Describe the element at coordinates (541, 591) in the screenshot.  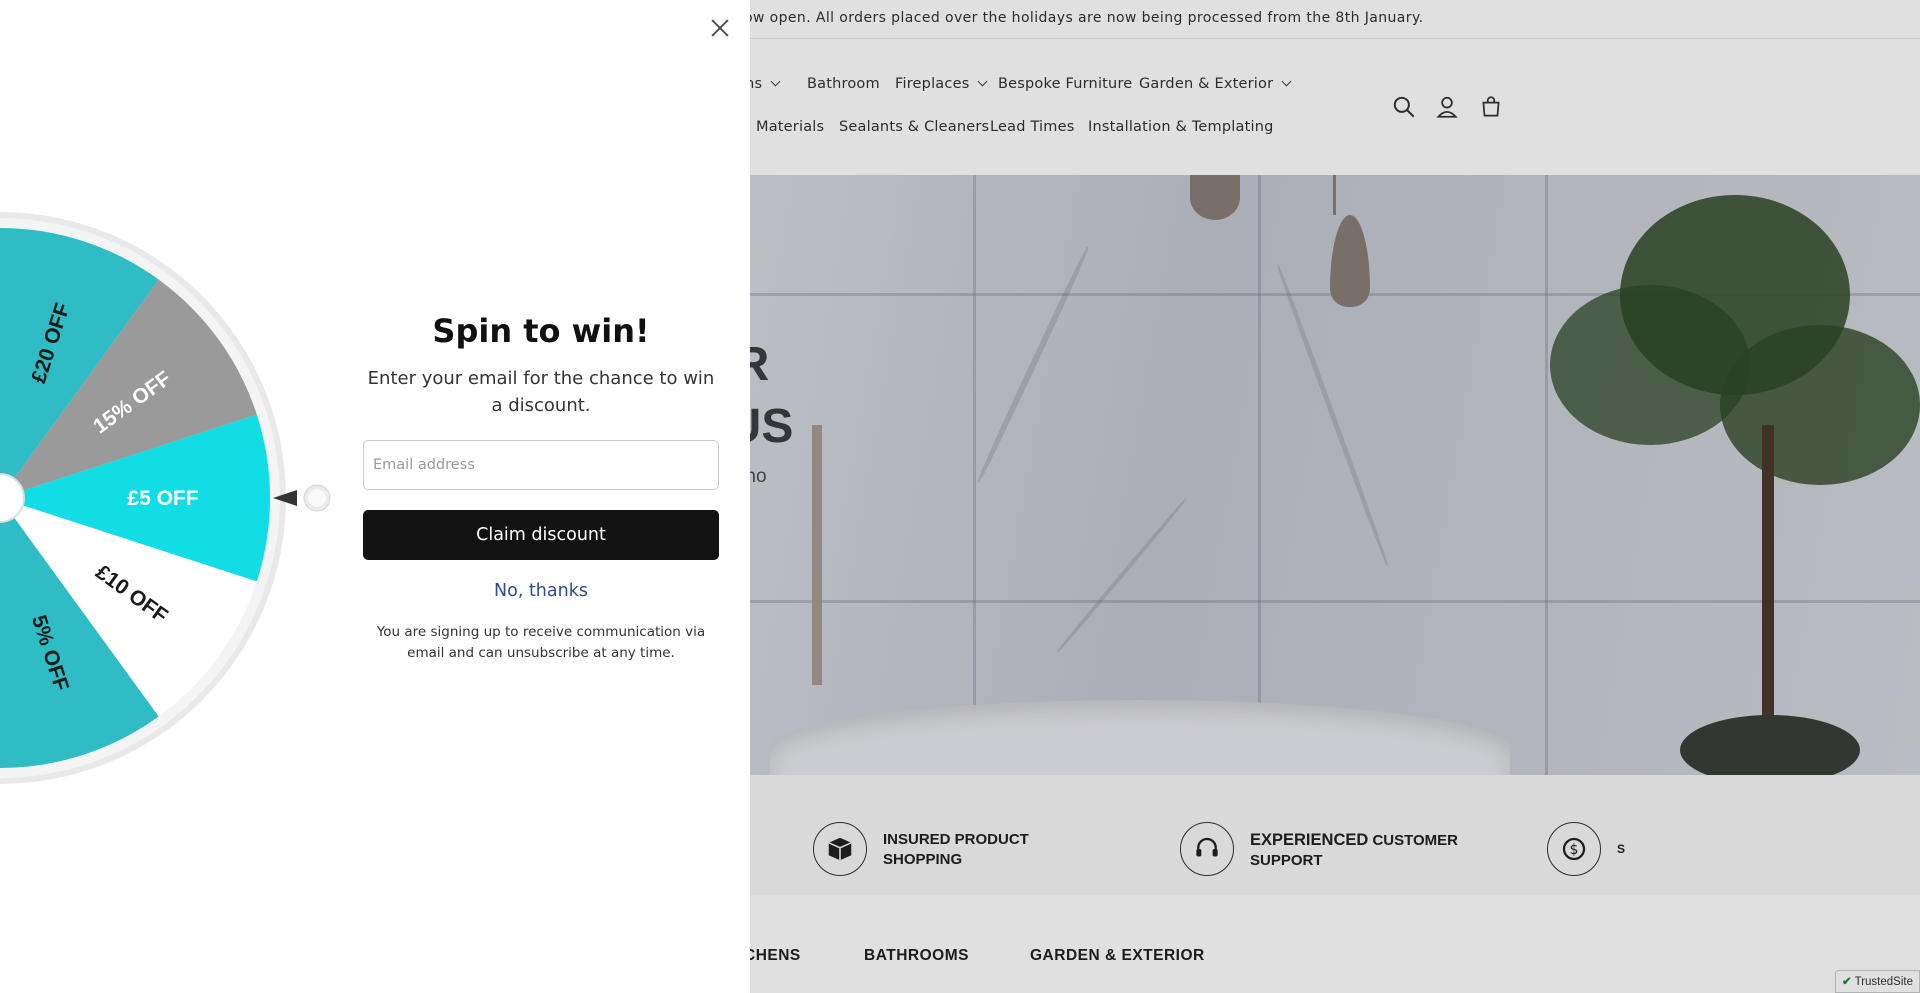
I see `no-thanks-link: No, thanks` at that location.